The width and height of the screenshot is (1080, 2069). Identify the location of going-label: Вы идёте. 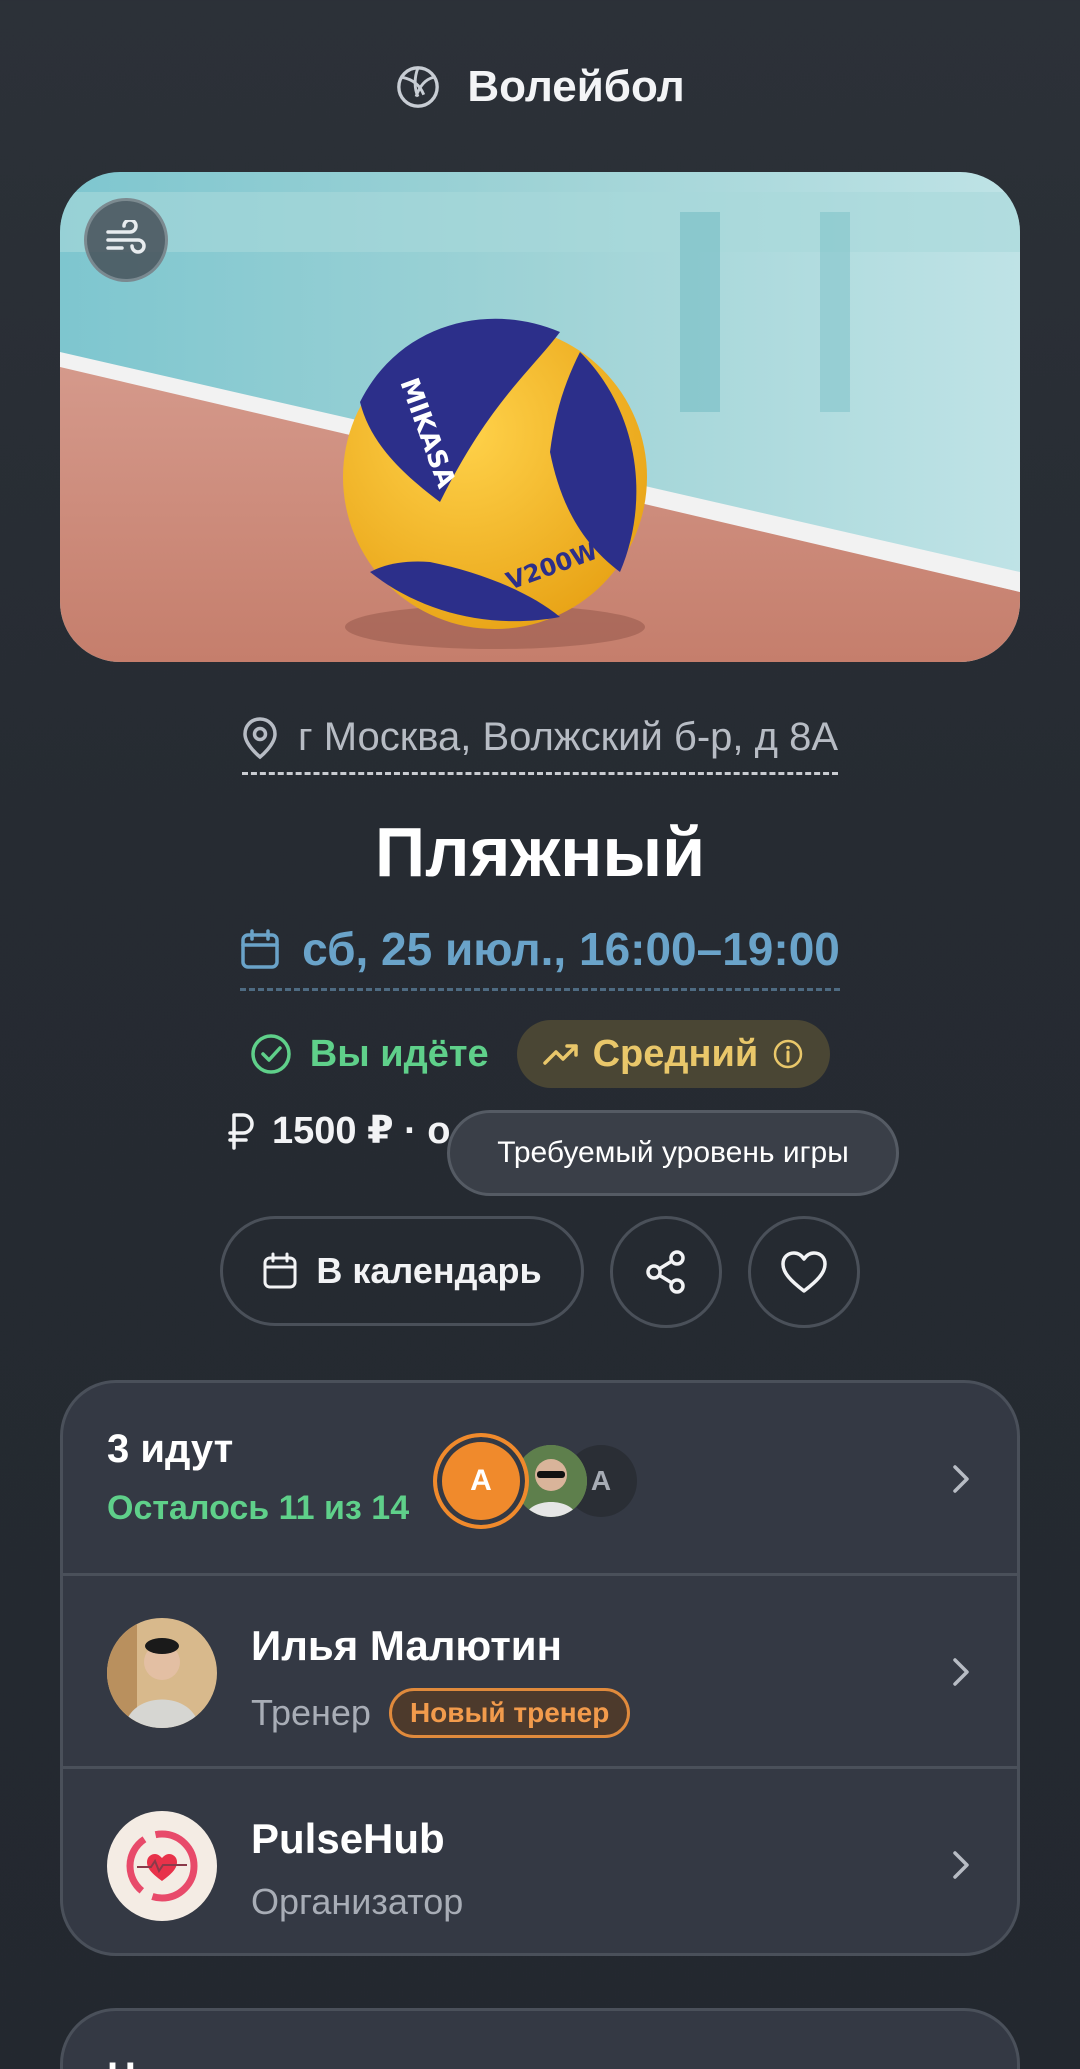
(399, 1053).